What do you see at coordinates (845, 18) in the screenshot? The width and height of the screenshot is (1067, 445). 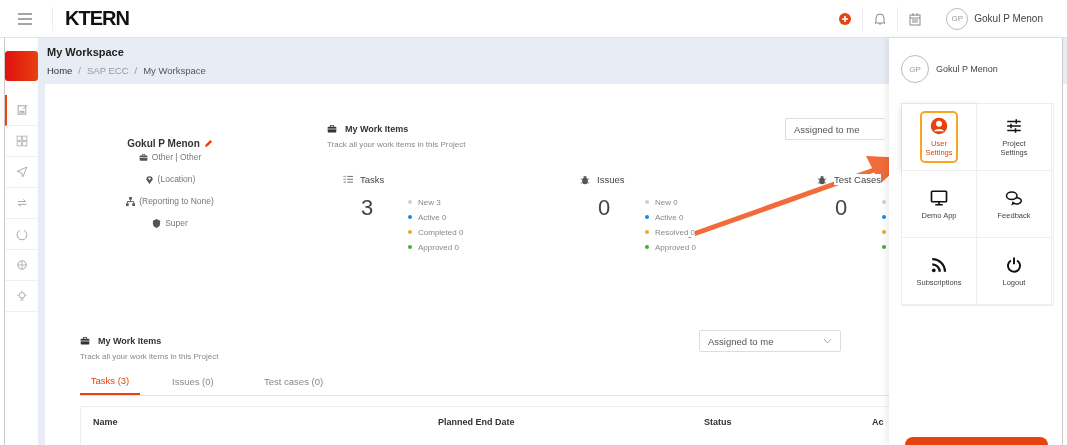 I see `add-icon` at bounding box center [845, 18].